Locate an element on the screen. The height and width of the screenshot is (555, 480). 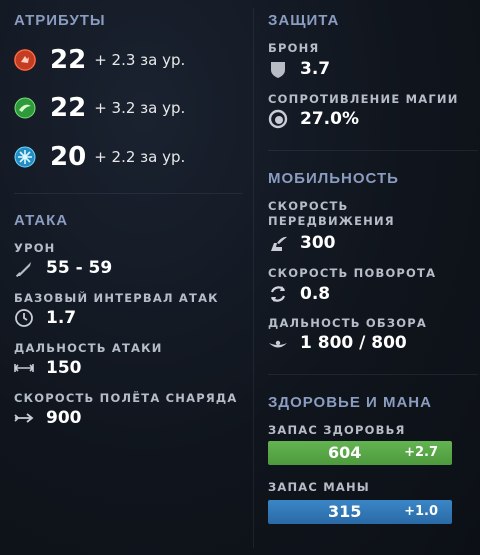
attack-interval-label: БАЗОВЫЙ ИНТЕРВАЛ АТАК is located at coordinates (116, 298).